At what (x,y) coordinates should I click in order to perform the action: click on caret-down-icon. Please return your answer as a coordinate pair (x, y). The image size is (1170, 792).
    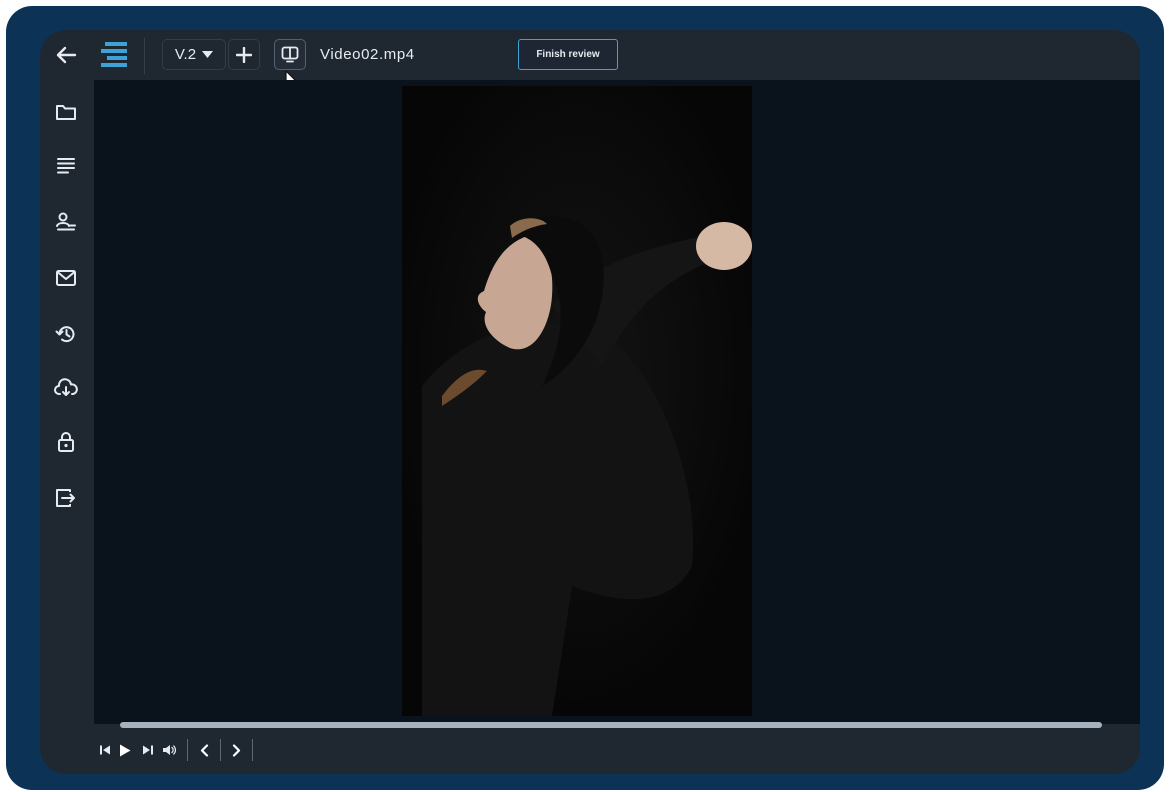
    Looking at the image, I should click on (208, 54).